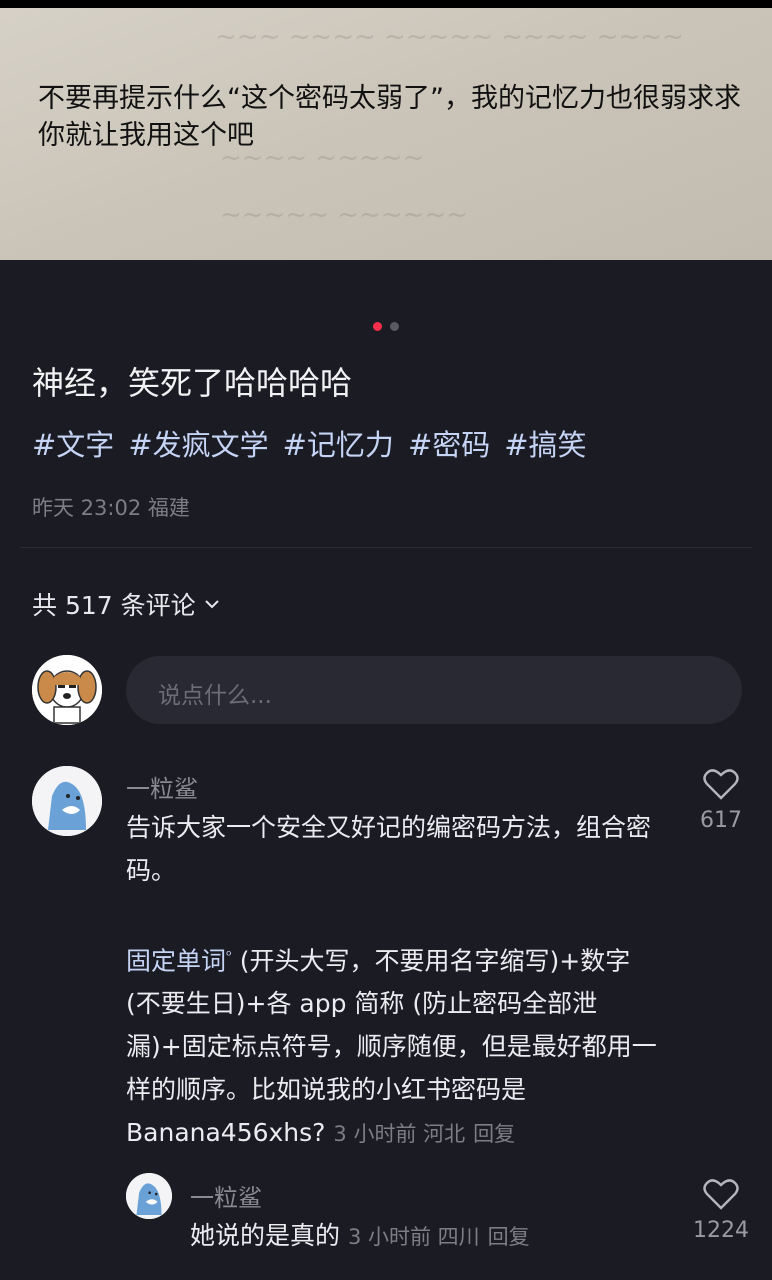 Image resolution: width=772 pixels, height=1280 pixels. What do you see at coordinates (211, 604) in the screenshot?
I see `chevron-down-icon` at bounding box center [211, 604].